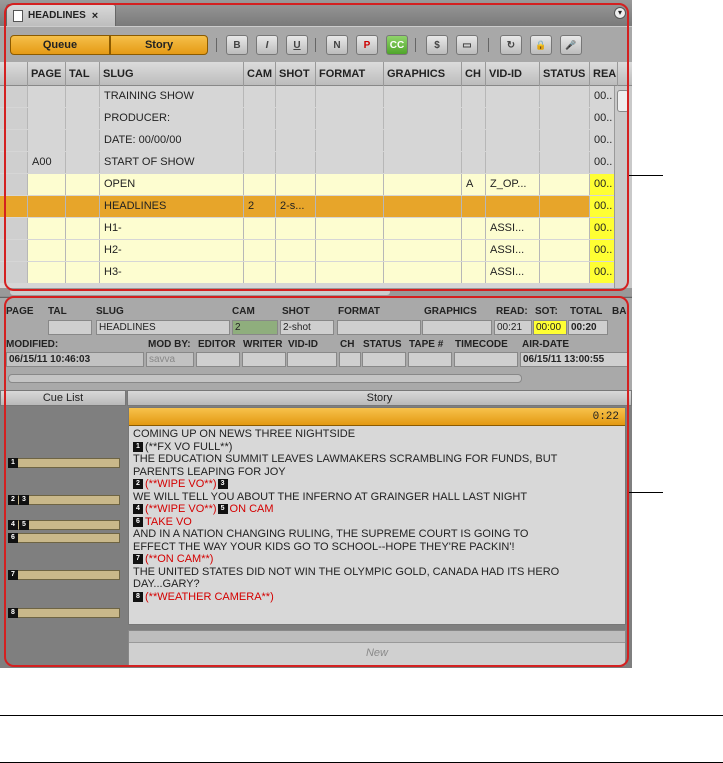 The height and width of the screenshot is (763, 723). I want to click on separator-line, so click(361, 715).